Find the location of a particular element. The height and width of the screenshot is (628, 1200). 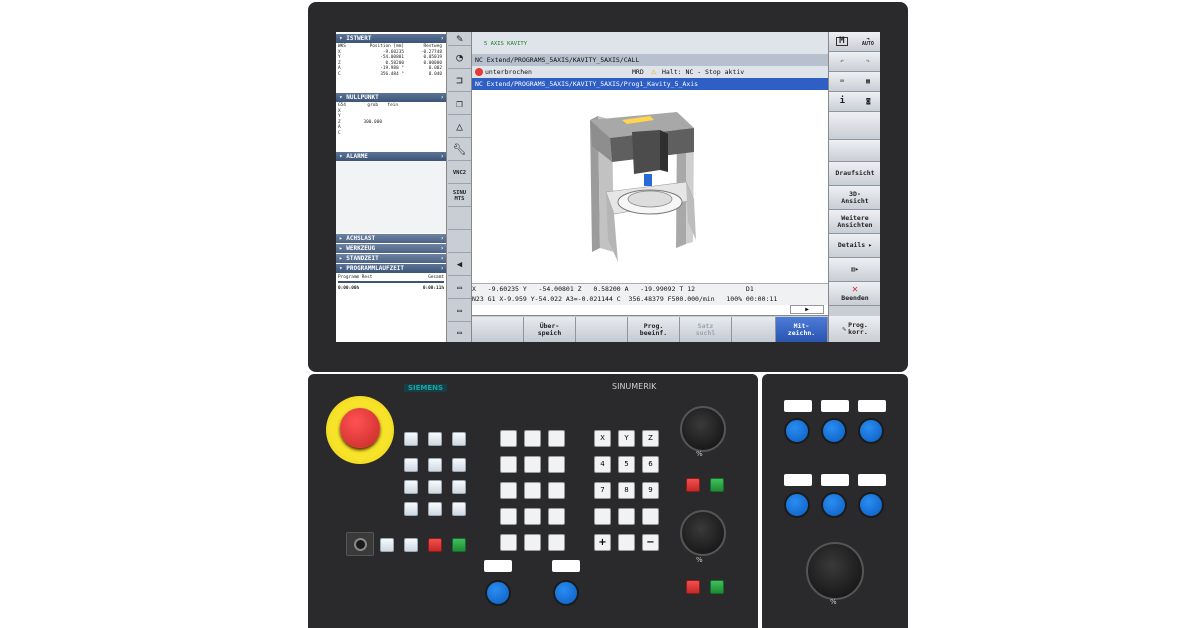

scale-button: ▥▸ is located at coordinates (854, 270).